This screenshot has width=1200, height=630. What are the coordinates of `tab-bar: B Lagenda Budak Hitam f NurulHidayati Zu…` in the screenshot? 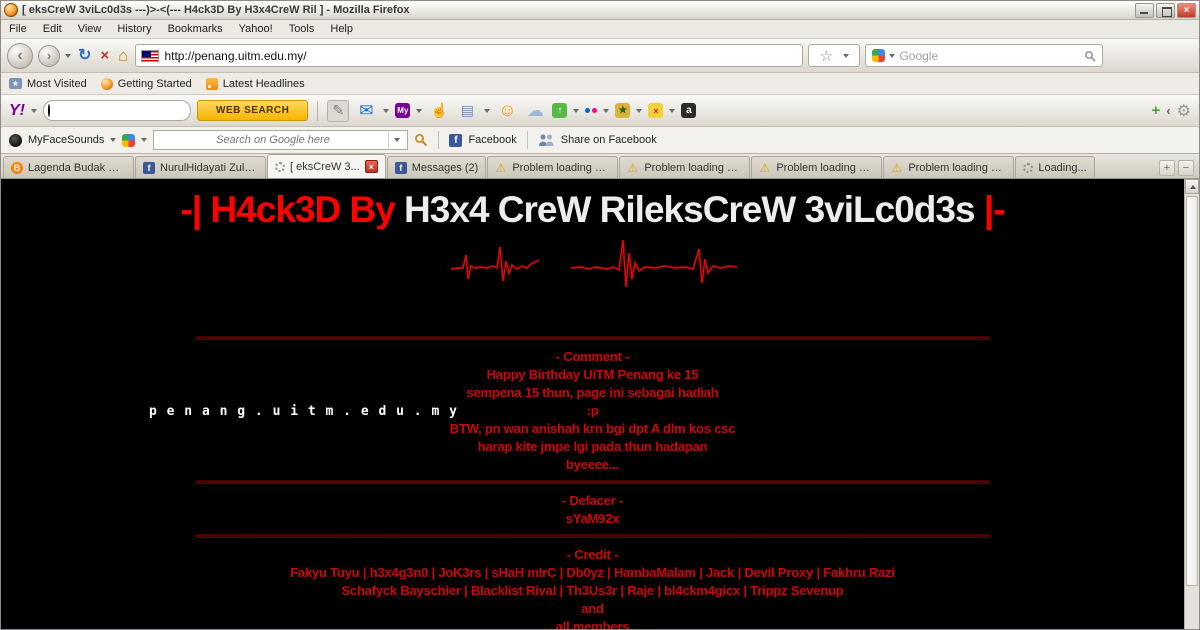 It's located at (600, 166).